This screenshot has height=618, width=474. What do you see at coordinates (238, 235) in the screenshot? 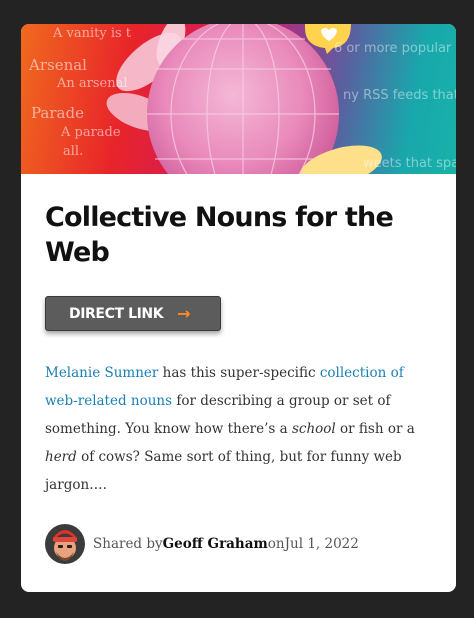
I see `post-title: Collective Nouns for the Web` at bounding box center [238, 235].